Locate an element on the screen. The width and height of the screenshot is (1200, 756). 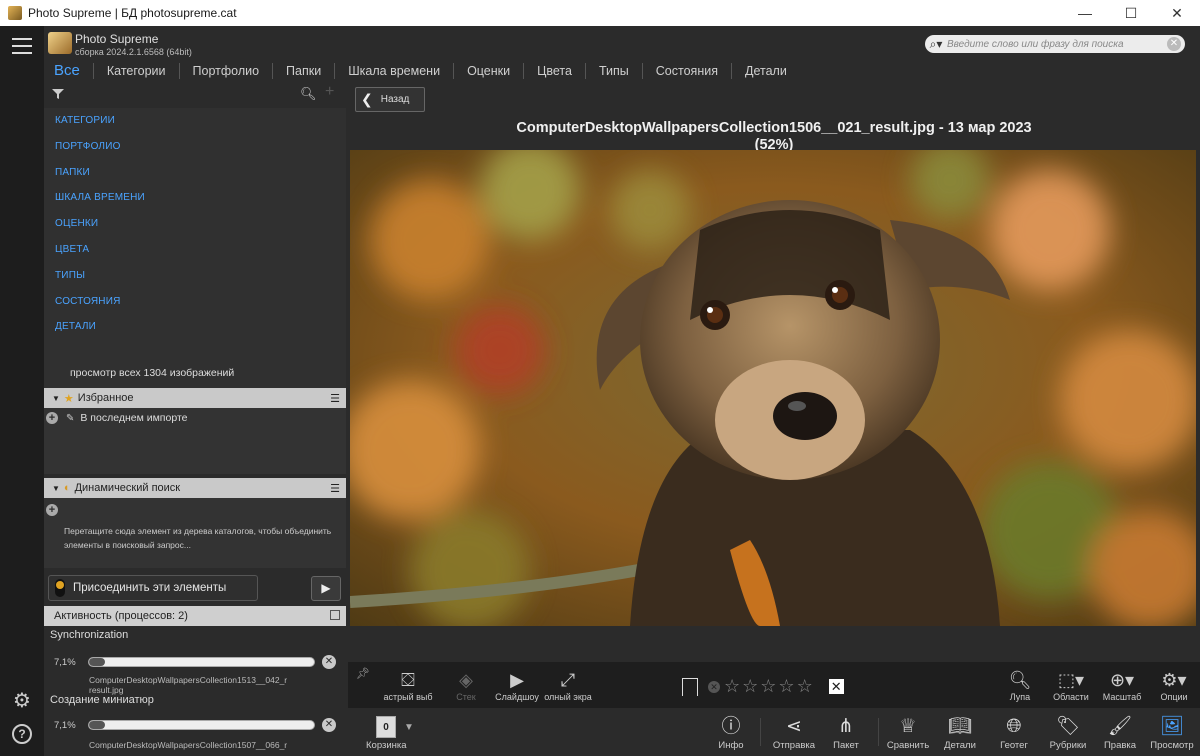
rating-star-2: ☆ is located at coordinates (750, 686).